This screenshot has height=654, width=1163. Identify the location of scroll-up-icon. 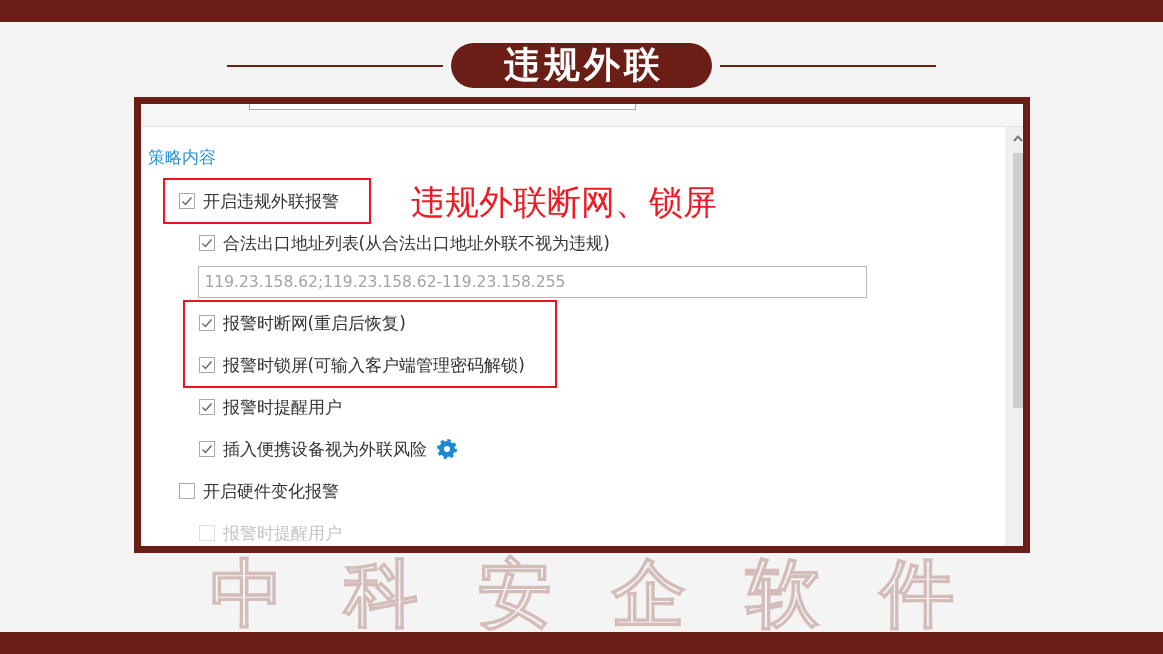
(1017, 138).